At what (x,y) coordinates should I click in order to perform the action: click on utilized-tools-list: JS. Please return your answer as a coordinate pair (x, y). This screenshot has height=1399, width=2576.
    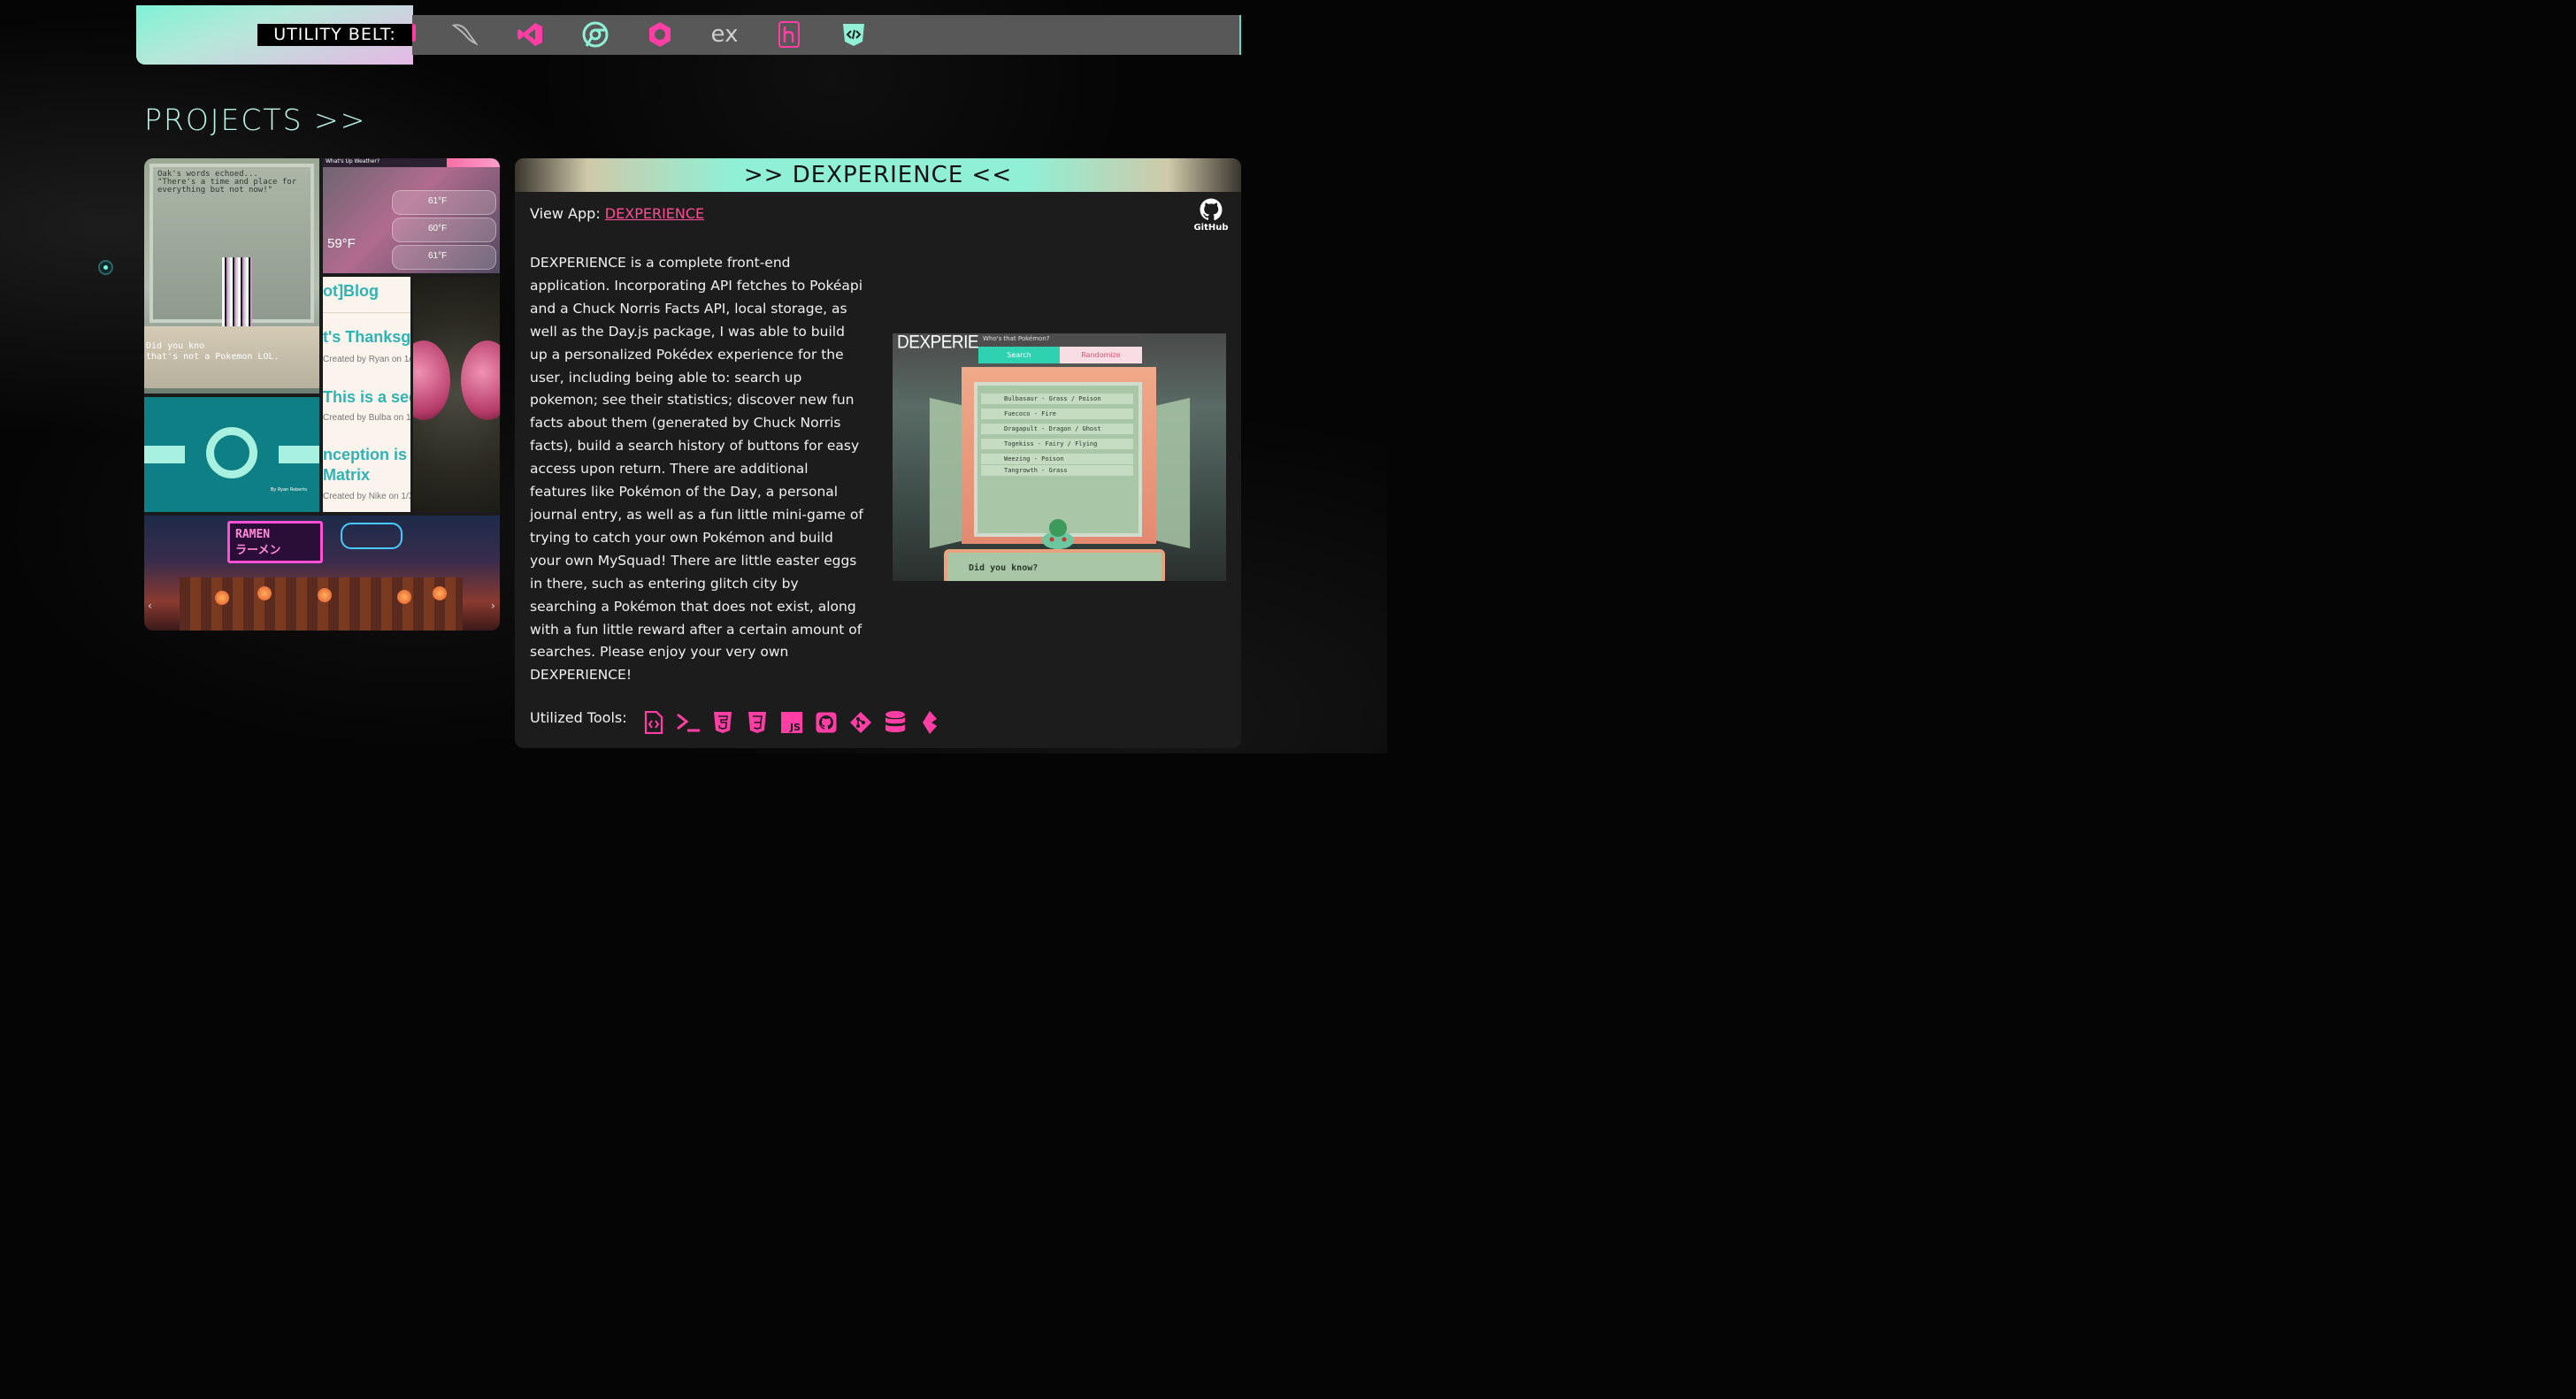
    Looking at the image, I should click on (791, 722).